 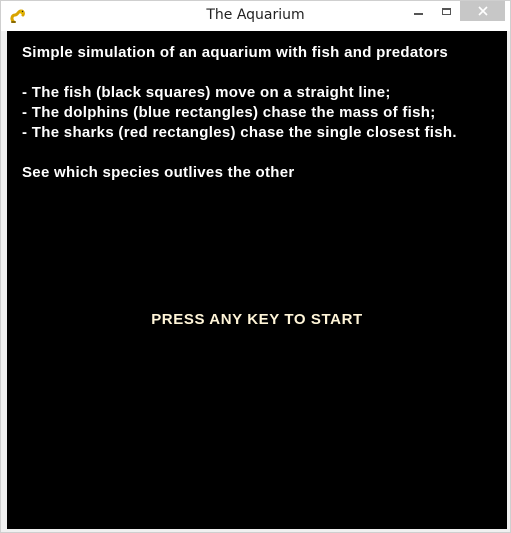 What do you see at coordinates (418, 14) in the screenshot?
I see `minimize-icon` at bounding box center [418, 14].